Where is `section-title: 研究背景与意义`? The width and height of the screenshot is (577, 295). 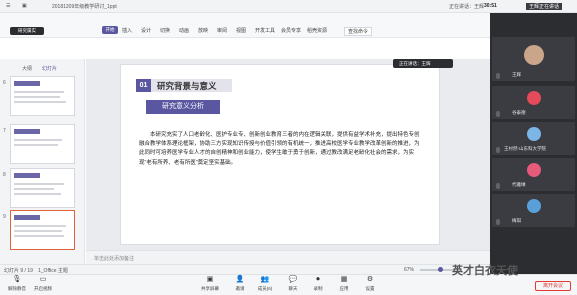
section-title: 研究背景与意义 is located at coordinates (187, 86).